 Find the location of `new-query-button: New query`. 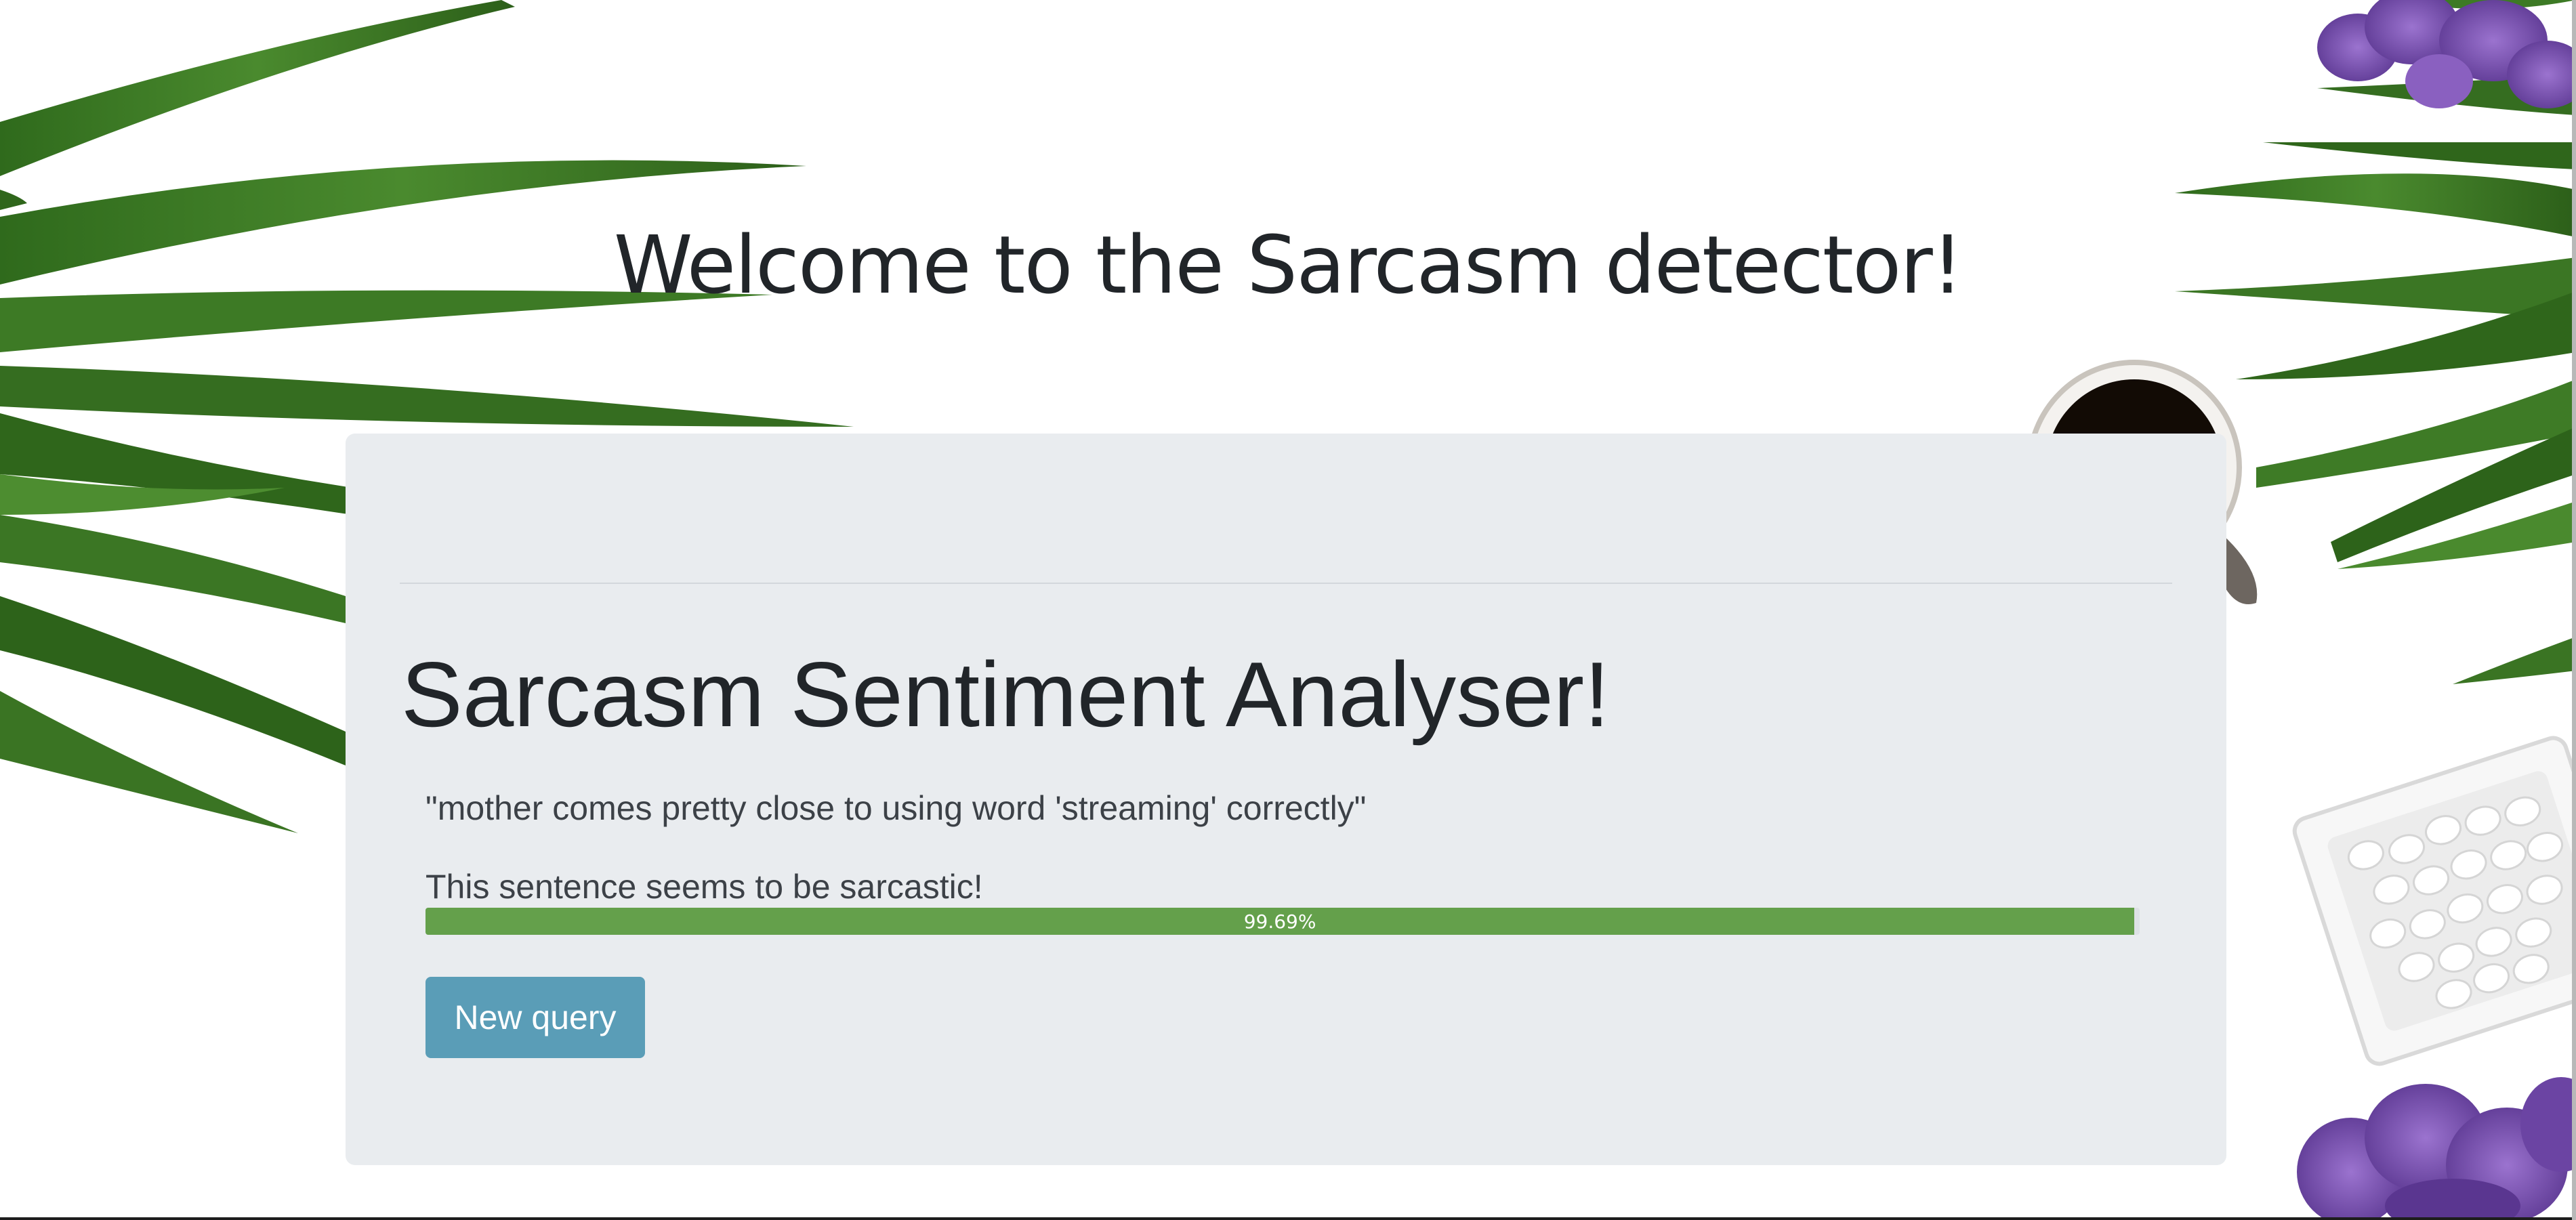

new-query-button: New query is located at coordinates (535, 1017).